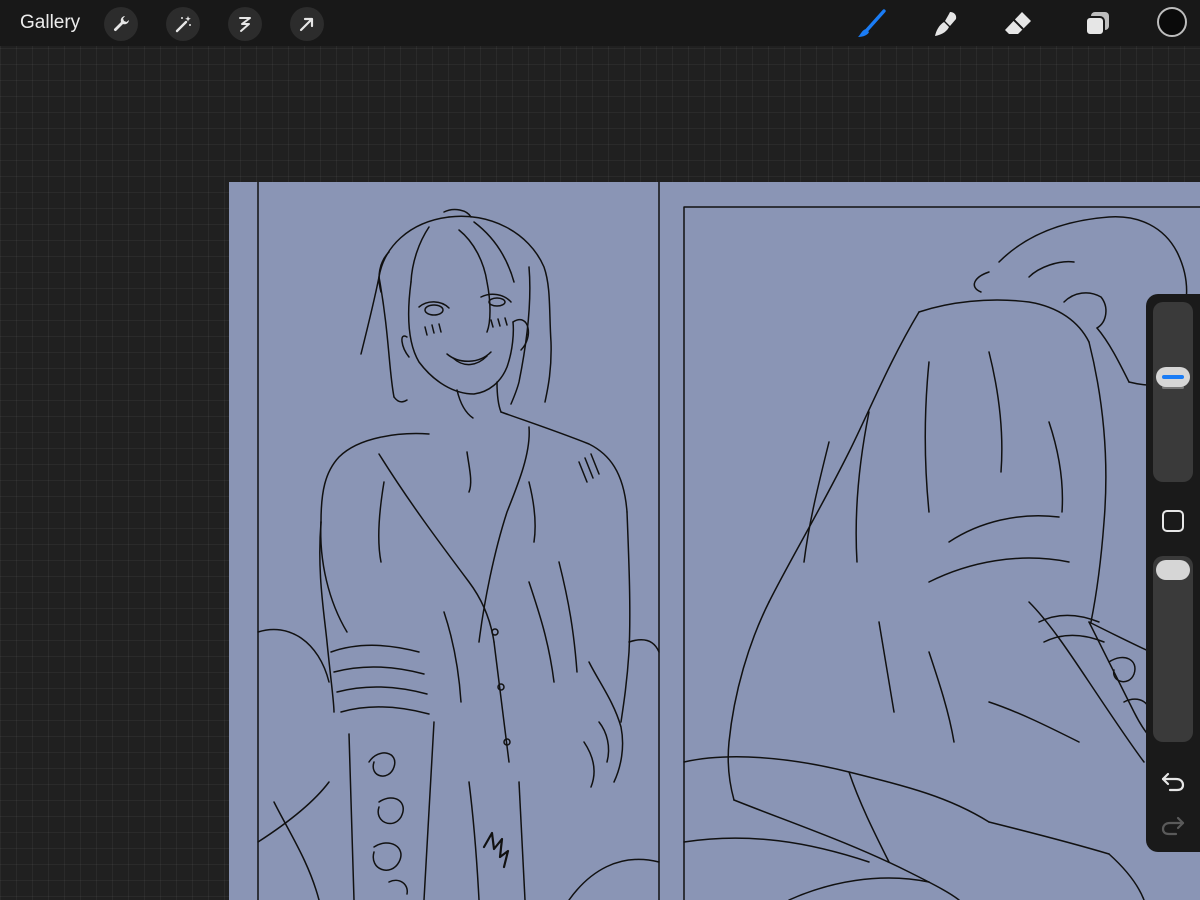  I want to click on selection-button, so click(245, 24).